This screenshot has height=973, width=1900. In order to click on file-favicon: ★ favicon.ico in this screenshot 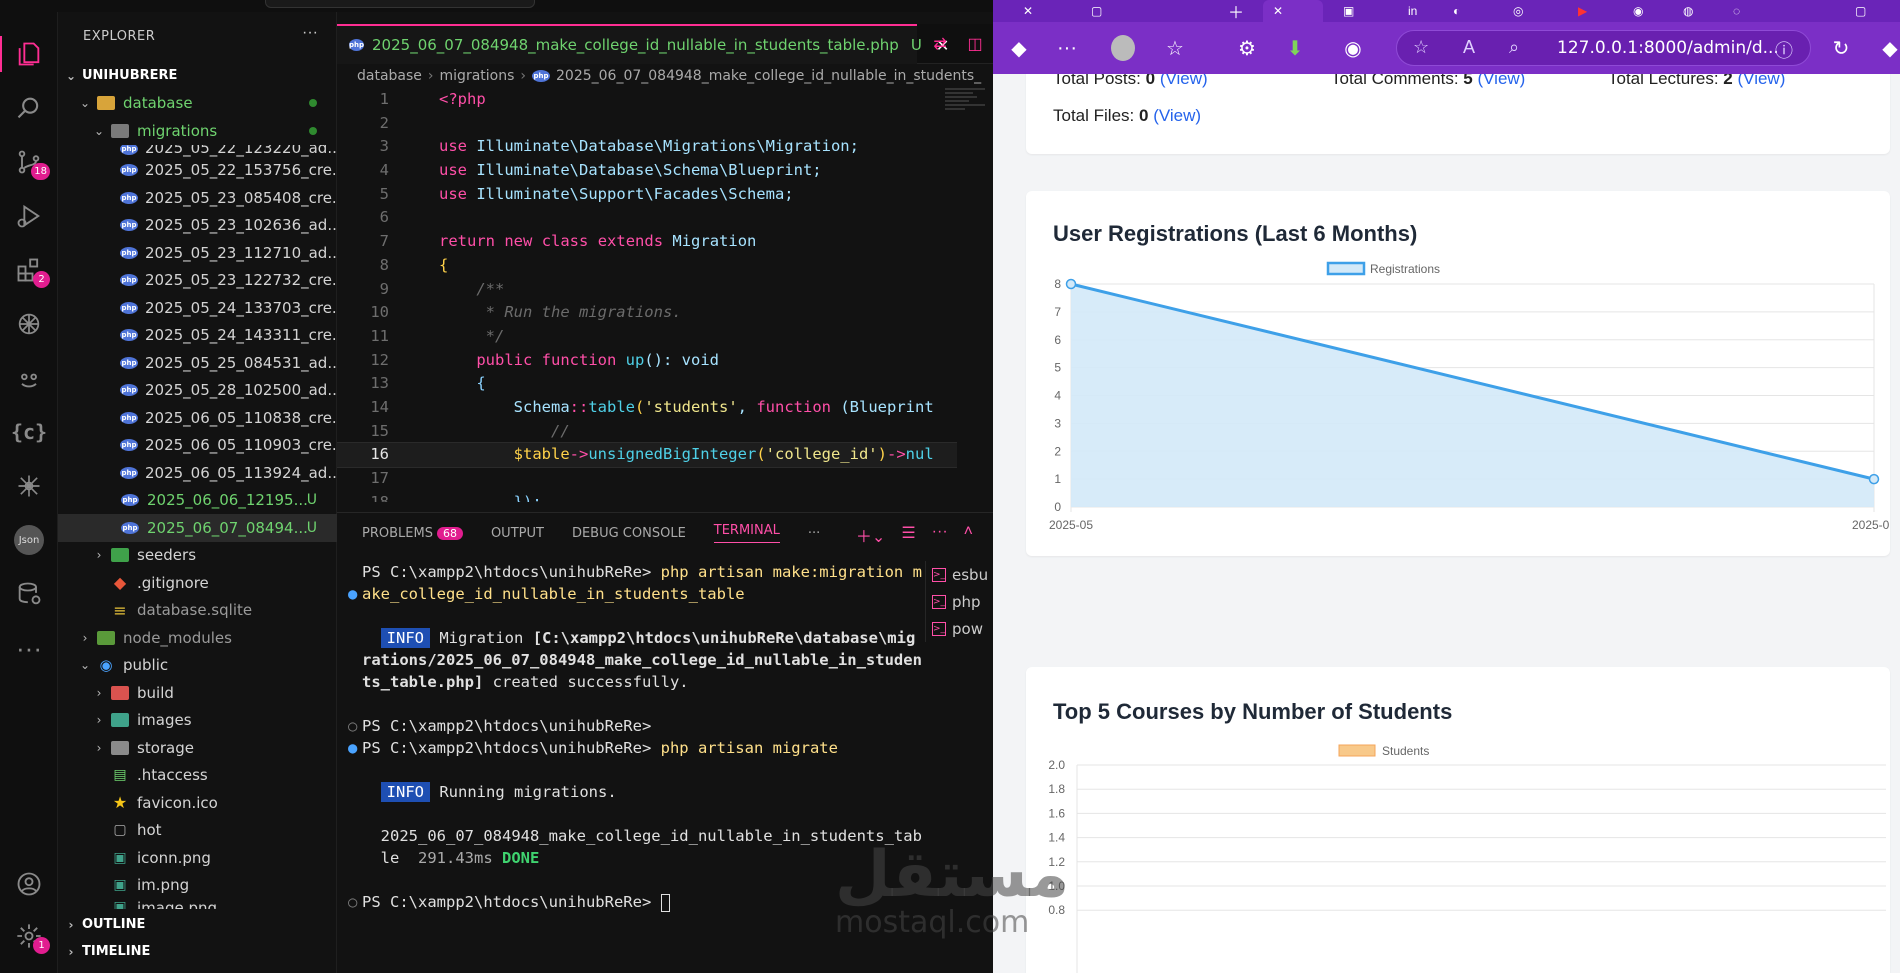, I will do `click(197, 803)`.